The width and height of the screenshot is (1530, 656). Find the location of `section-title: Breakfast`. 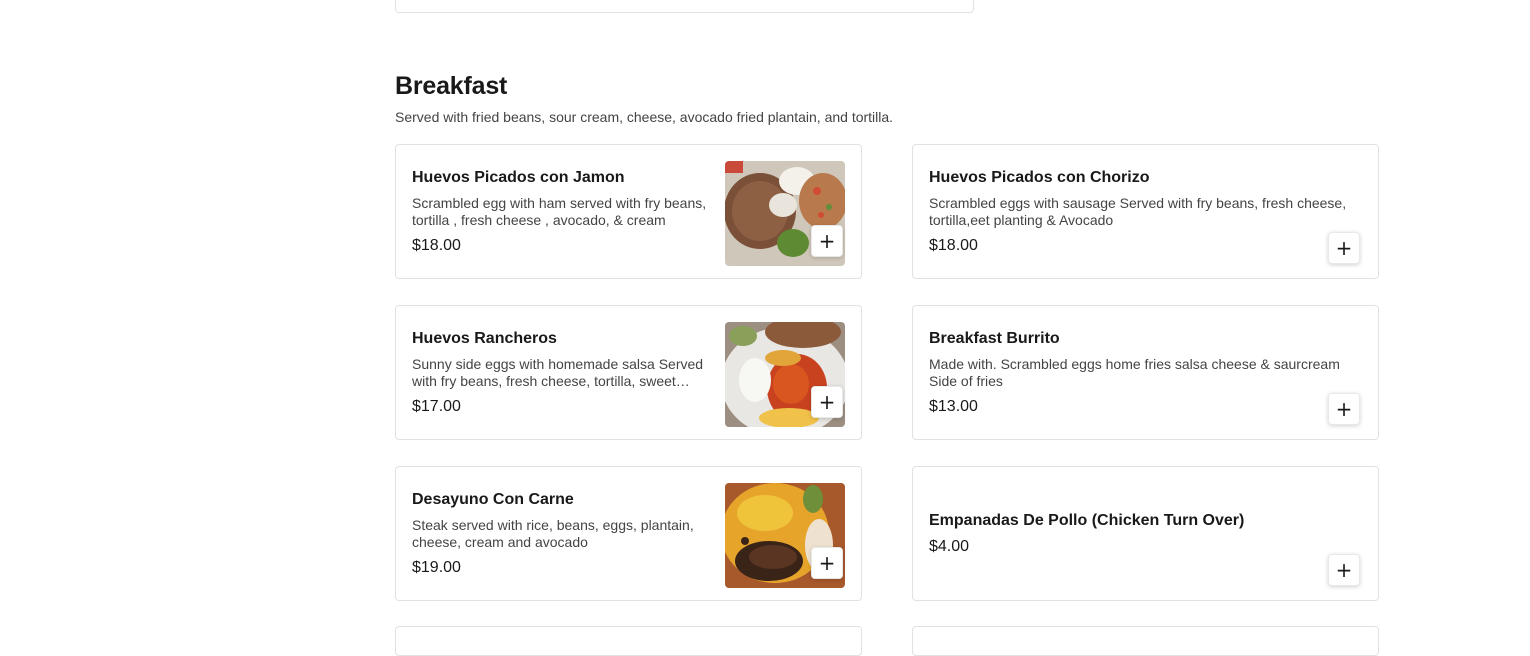

section-title: Breakfast is located at coordinates (451, 86).